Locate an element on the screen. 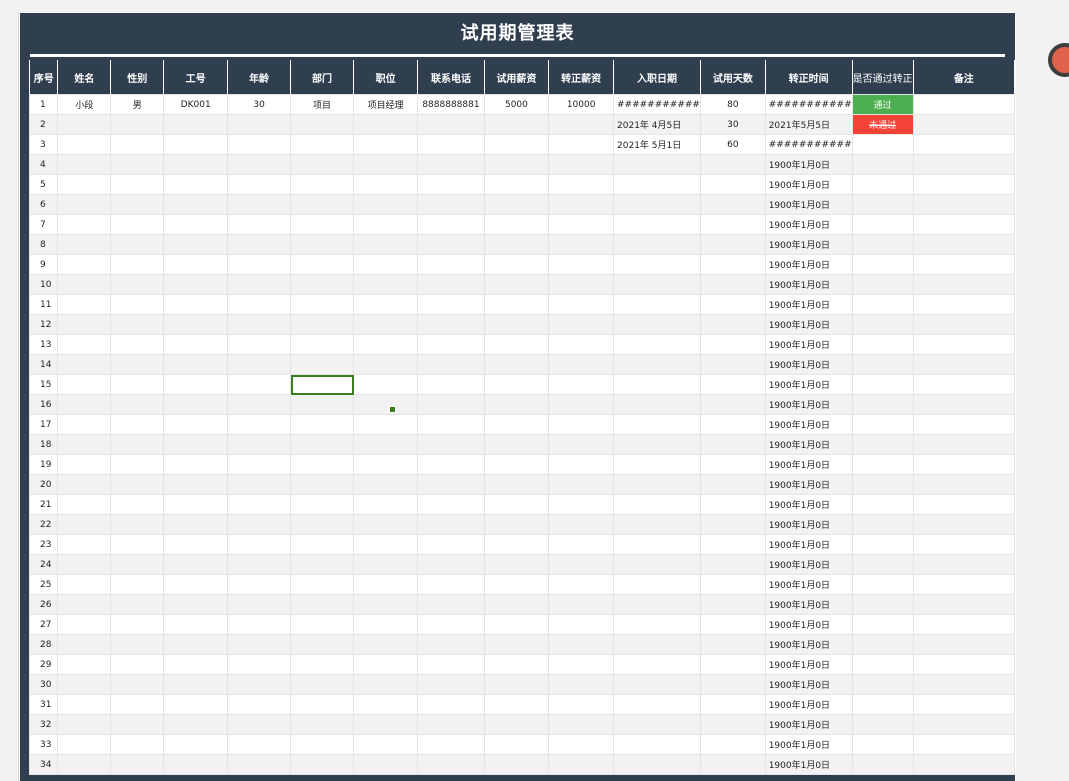 This screenshot has width=1069, height=781. column-header-gender: 性别 is located at coordinates (137, 77).